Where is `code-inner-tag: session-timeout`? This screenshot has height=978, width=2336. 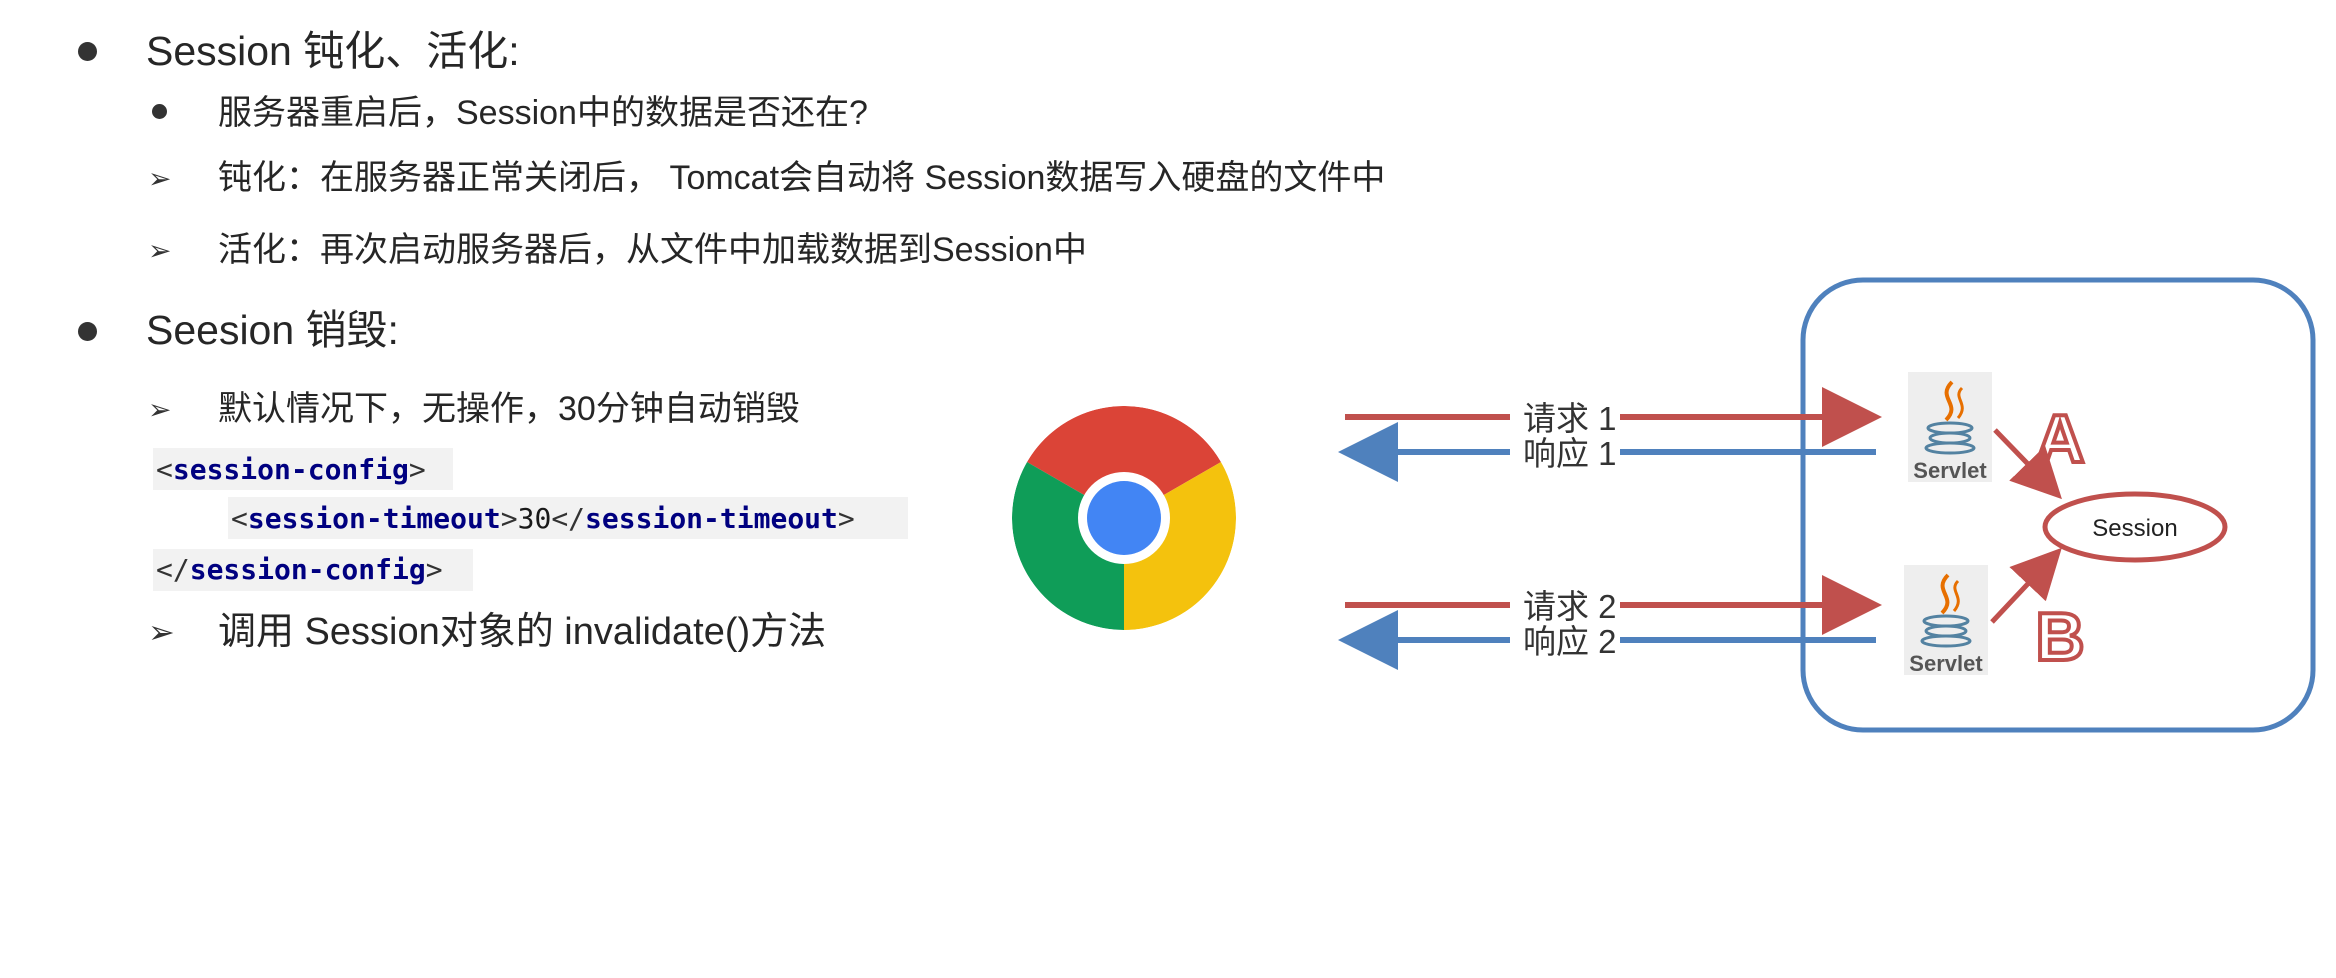
code-inner-tag: session-timeout is located at coordinates (374, 518).